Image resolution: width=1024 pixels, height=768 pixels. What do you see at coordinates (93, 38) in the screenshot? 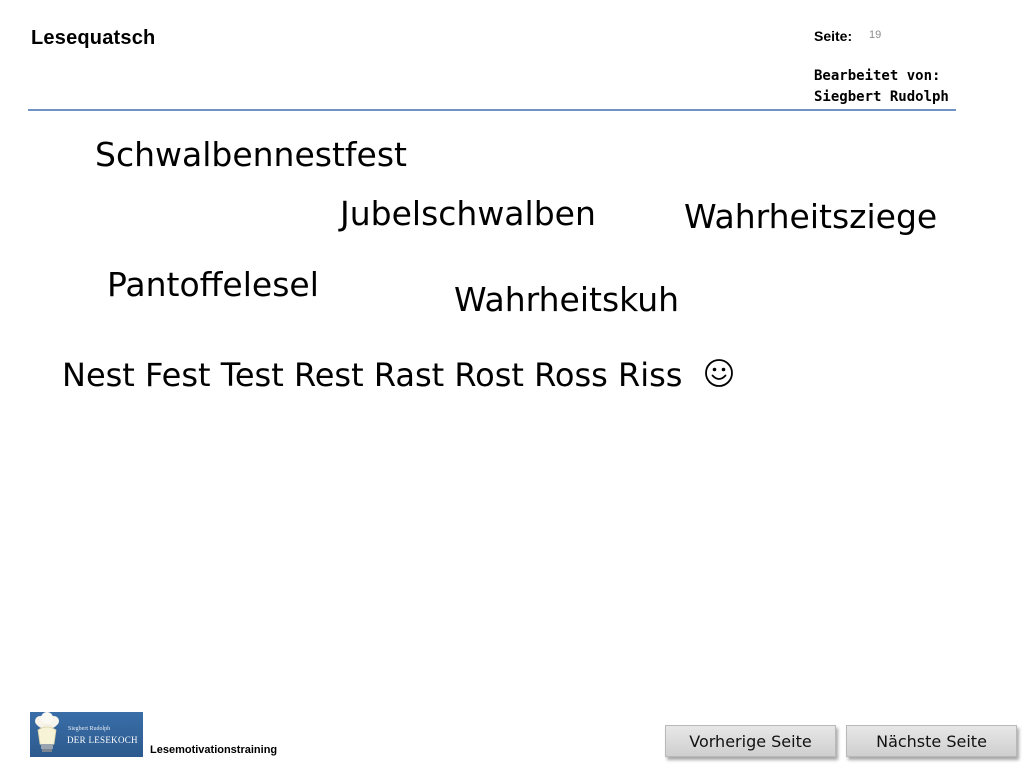
I see `page-title: Lesequatsch` at bounding box center [93, 38].